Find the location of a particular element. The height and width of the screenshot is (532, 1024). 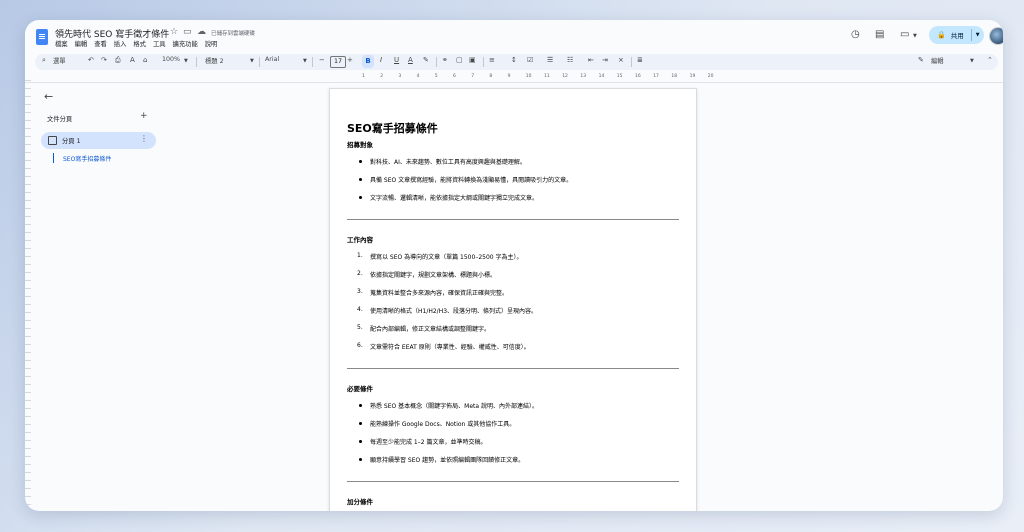

increase-font-size-button: + is located at coordinates (350, 60).